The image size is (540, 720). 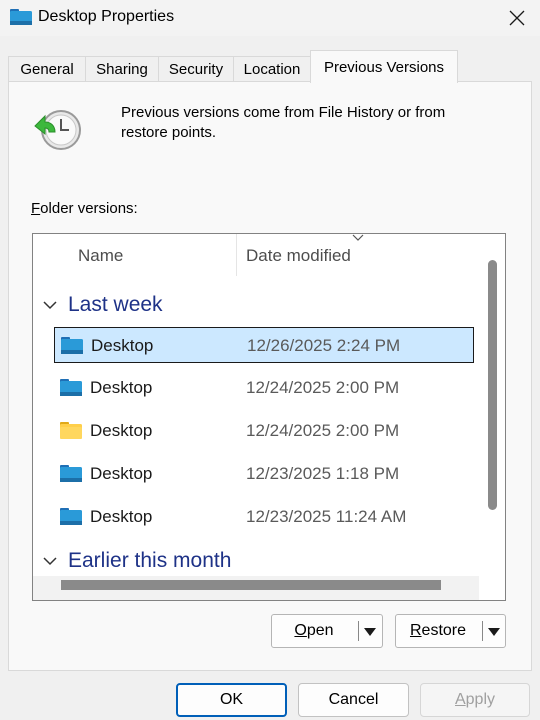 What do you see at coordinates (115, 304) in the screenshot?
I see `group-title: Last week` at bounding box center [115, 304].